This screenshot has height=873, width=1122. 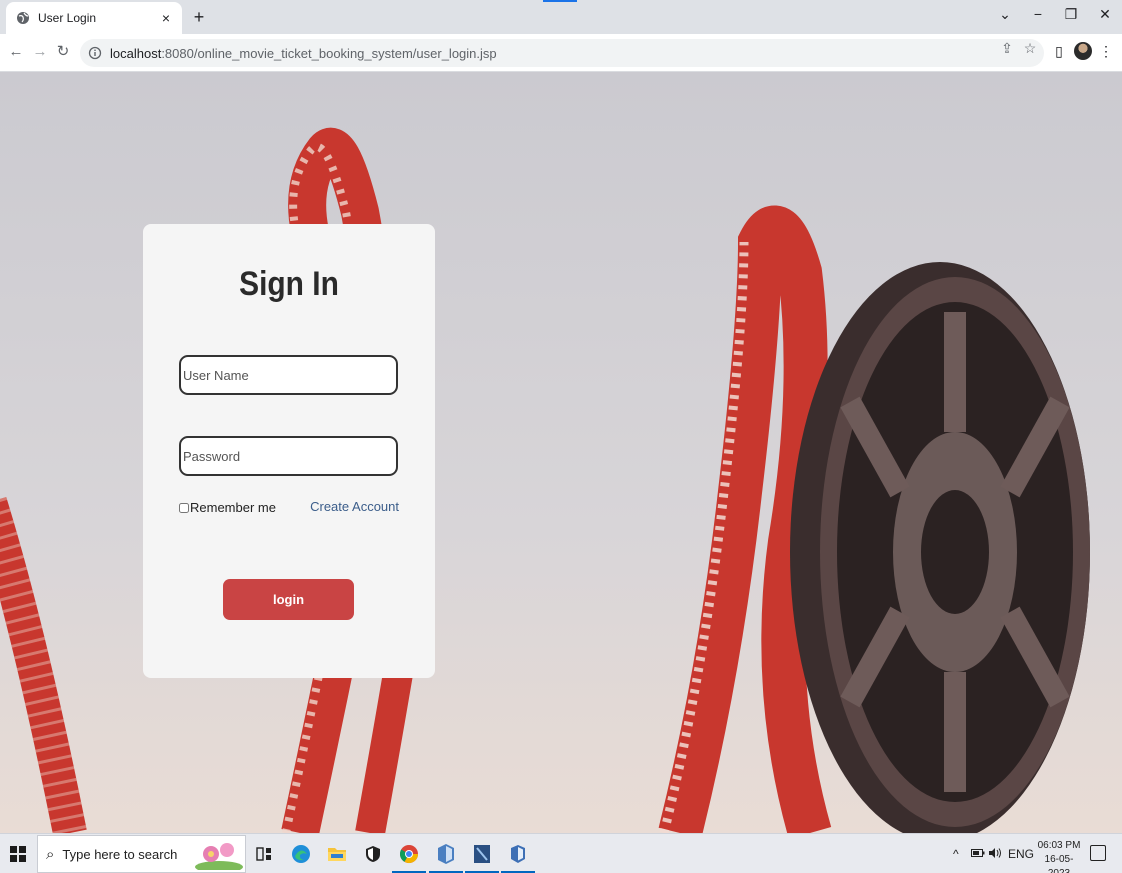 I want to click on login-card: Sign In Remember me Create Account login, so click(x=289, y=451).